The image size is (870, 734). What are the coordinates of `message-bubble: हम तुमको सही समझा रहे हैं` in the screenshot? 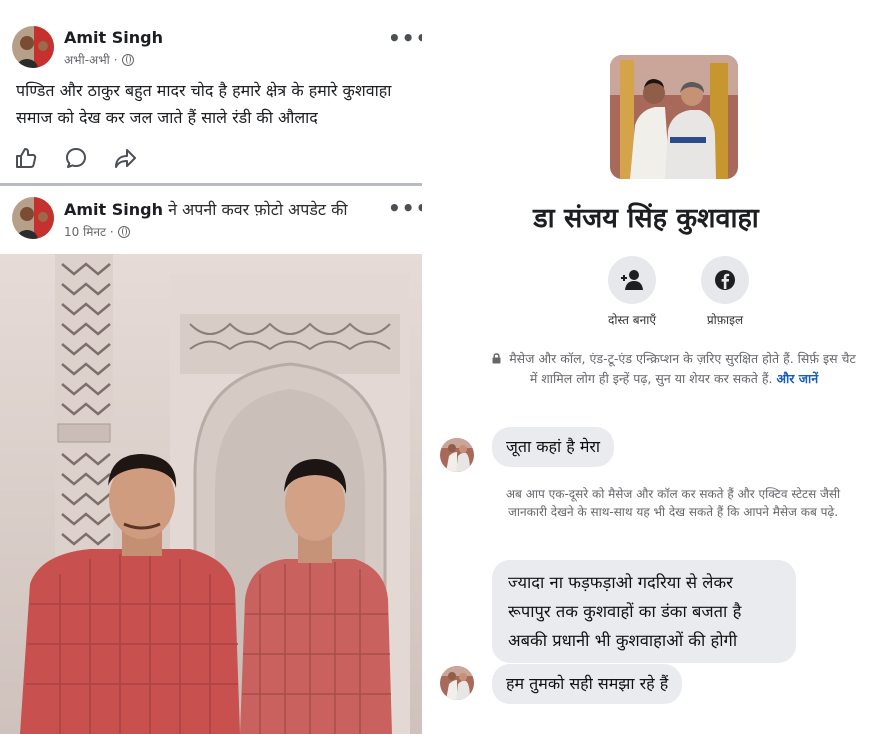 It's located at (587, 684).